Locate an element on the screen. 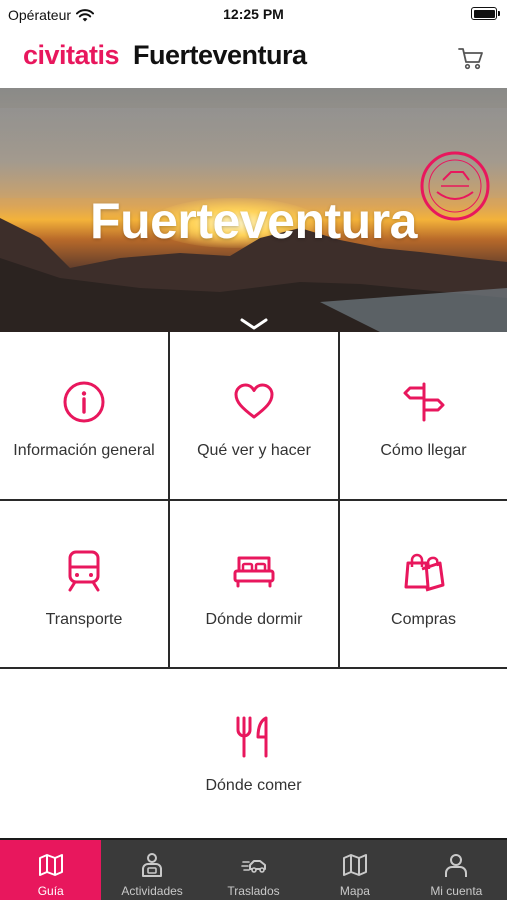  tab-label: Mi cuenta is located at coordinates (456, 891).